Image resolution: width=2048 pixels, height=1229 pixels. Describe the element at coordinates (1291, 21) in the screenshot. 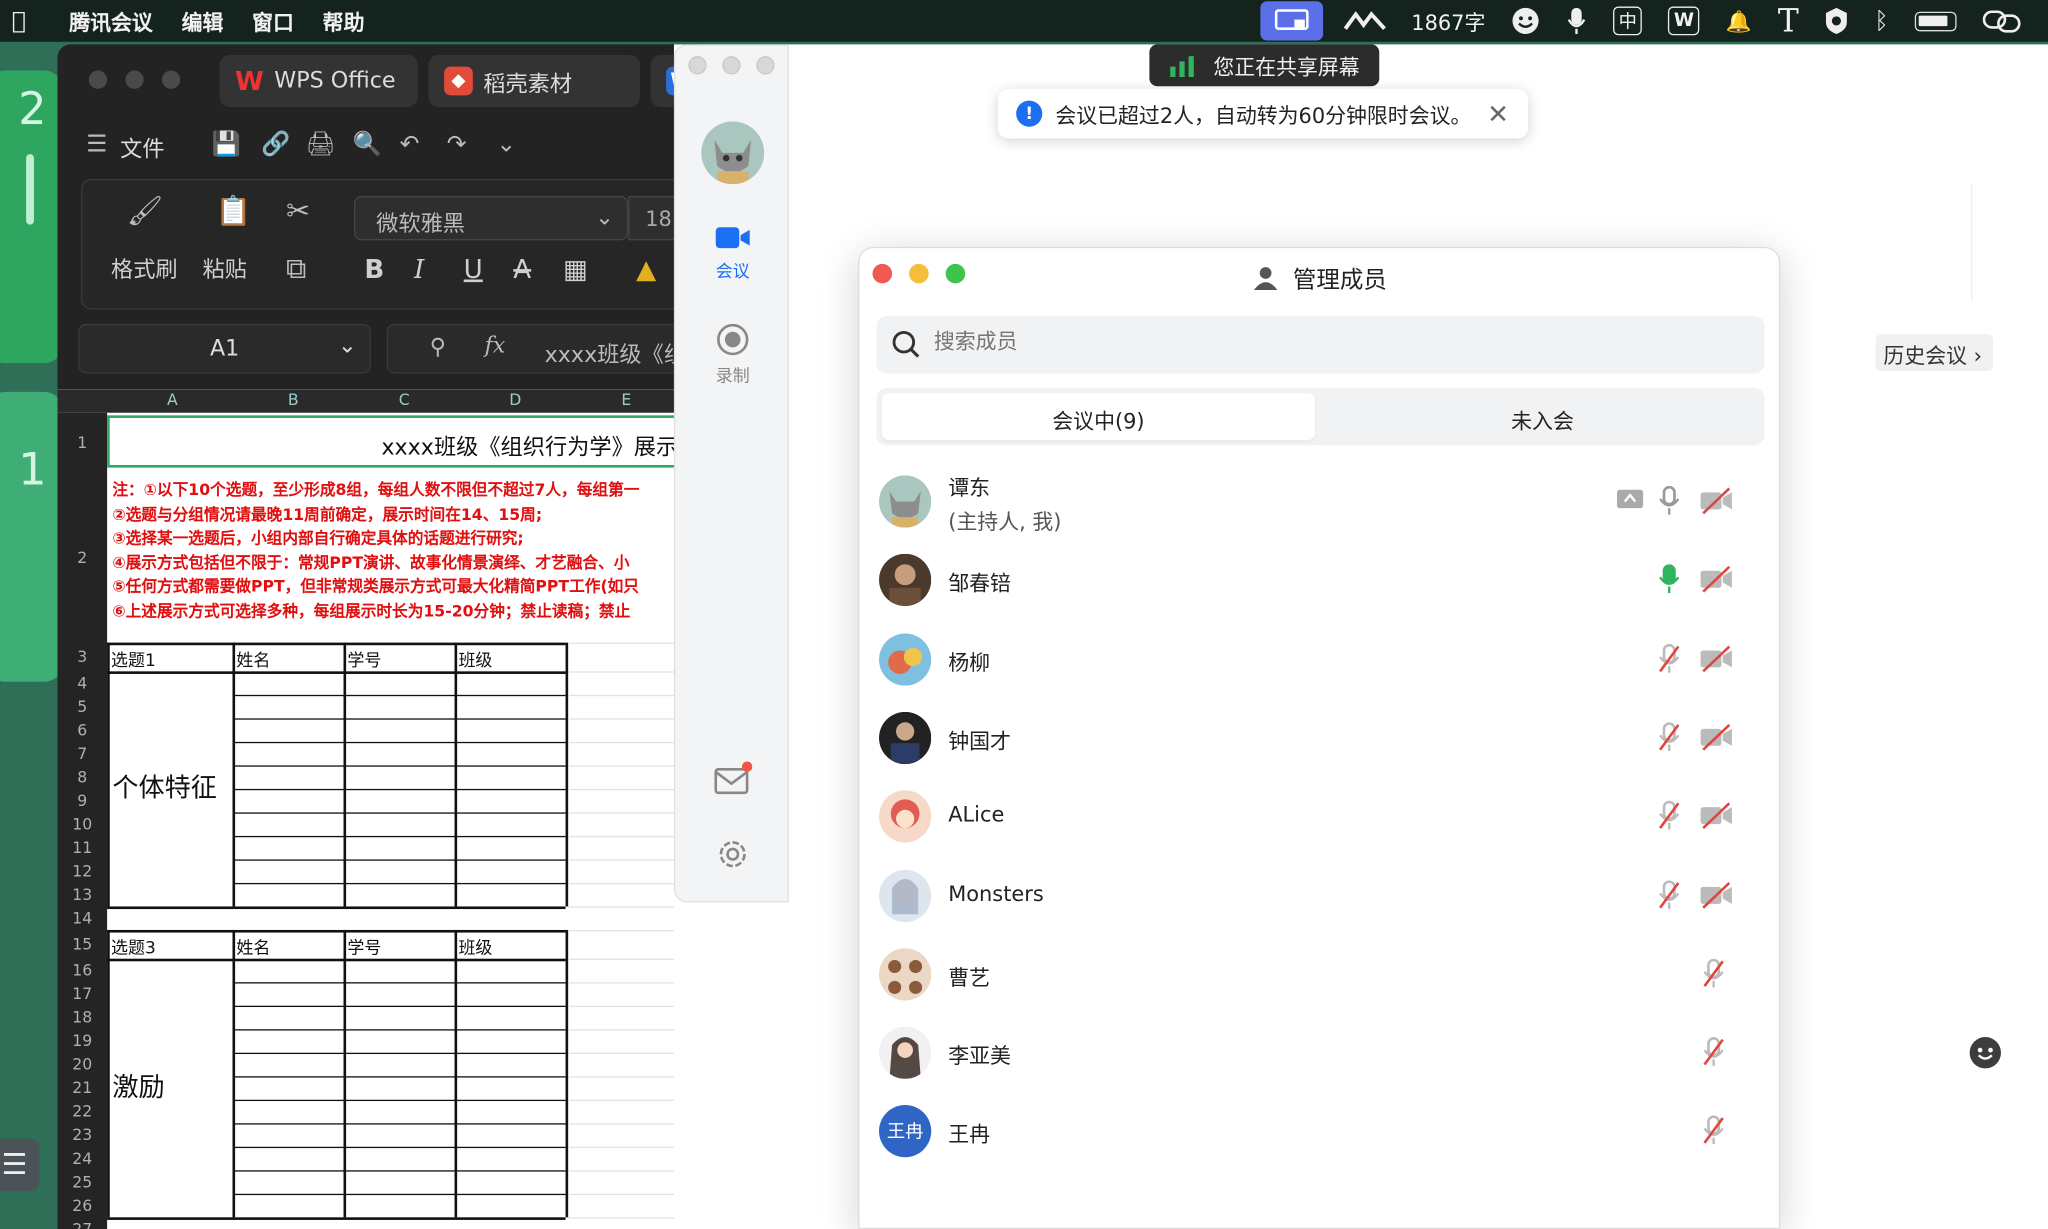

I see `screen-share-status-icon` at that location.